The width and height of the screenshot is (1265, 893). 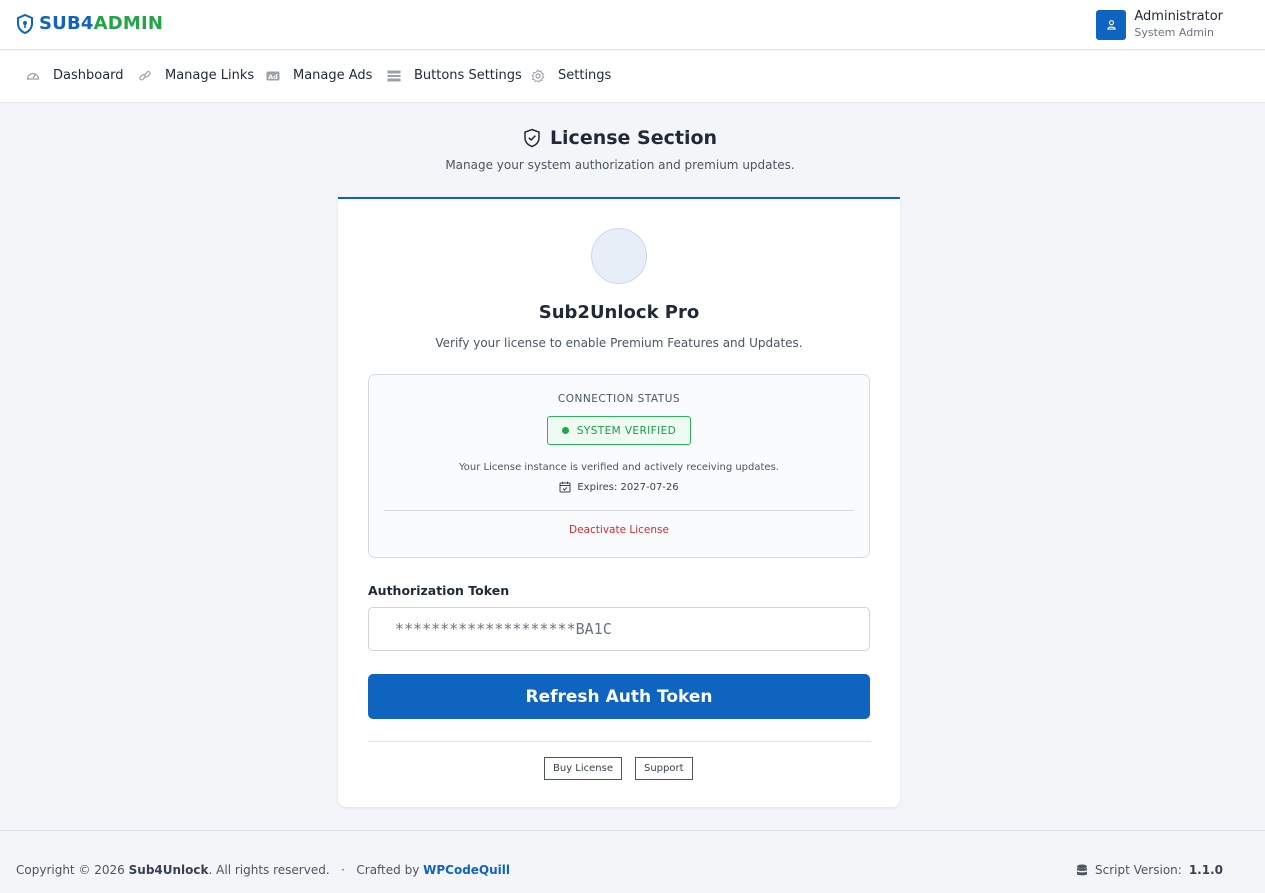 What do you see at coordinates (88, 75) in the screenshot?
I see `nav-label-dashboard: Dashboard` at bounding box center [88, 75].